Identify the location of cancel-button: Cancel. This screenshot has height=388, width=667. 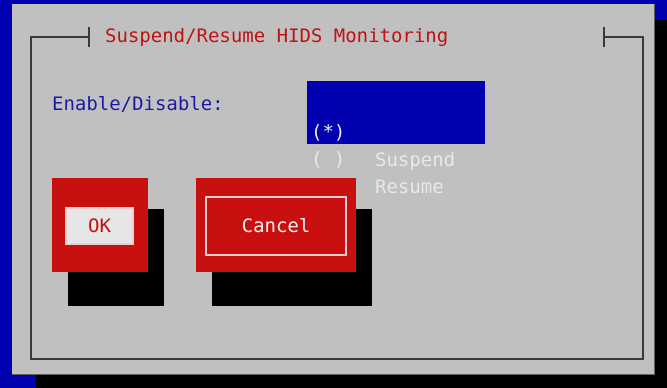
(276, 225).